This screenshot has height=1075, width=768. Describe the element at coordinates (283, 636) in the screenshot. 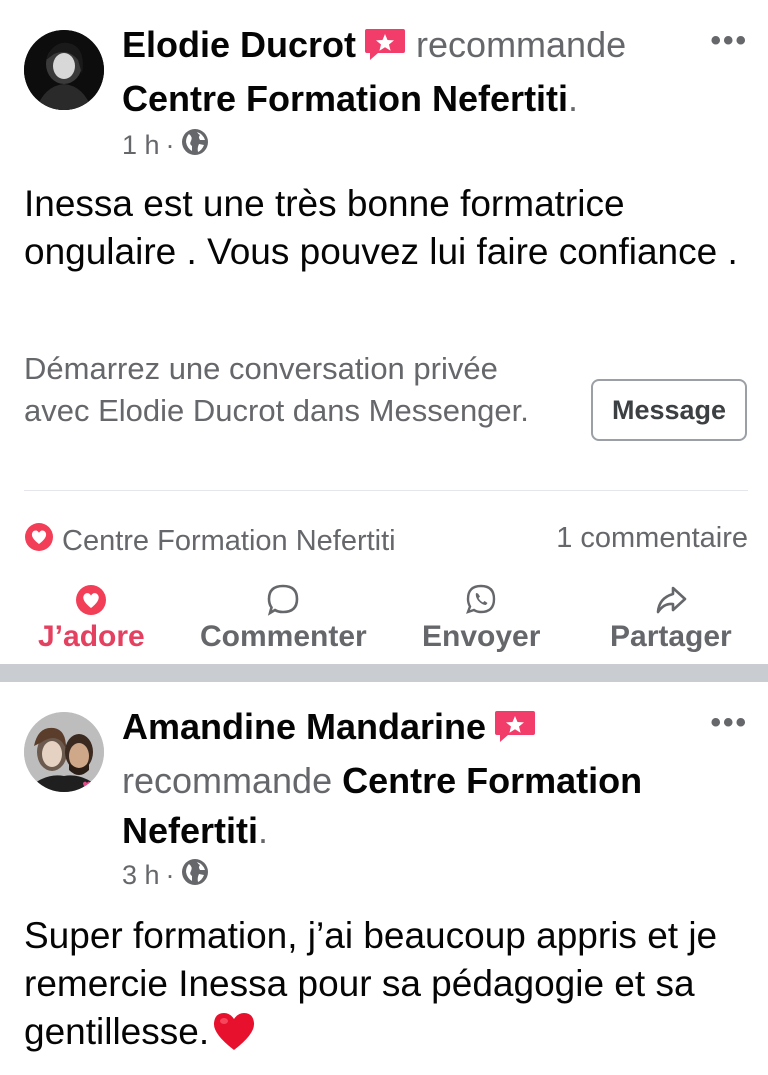

I see `comment-label: Commenter` at that location.